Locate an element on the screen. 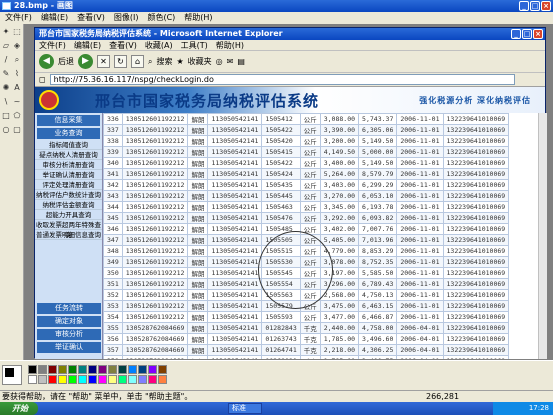 This screenshot has height=415, width=553. polygon-icon: ⬠ is located at coordinates (17, 116).